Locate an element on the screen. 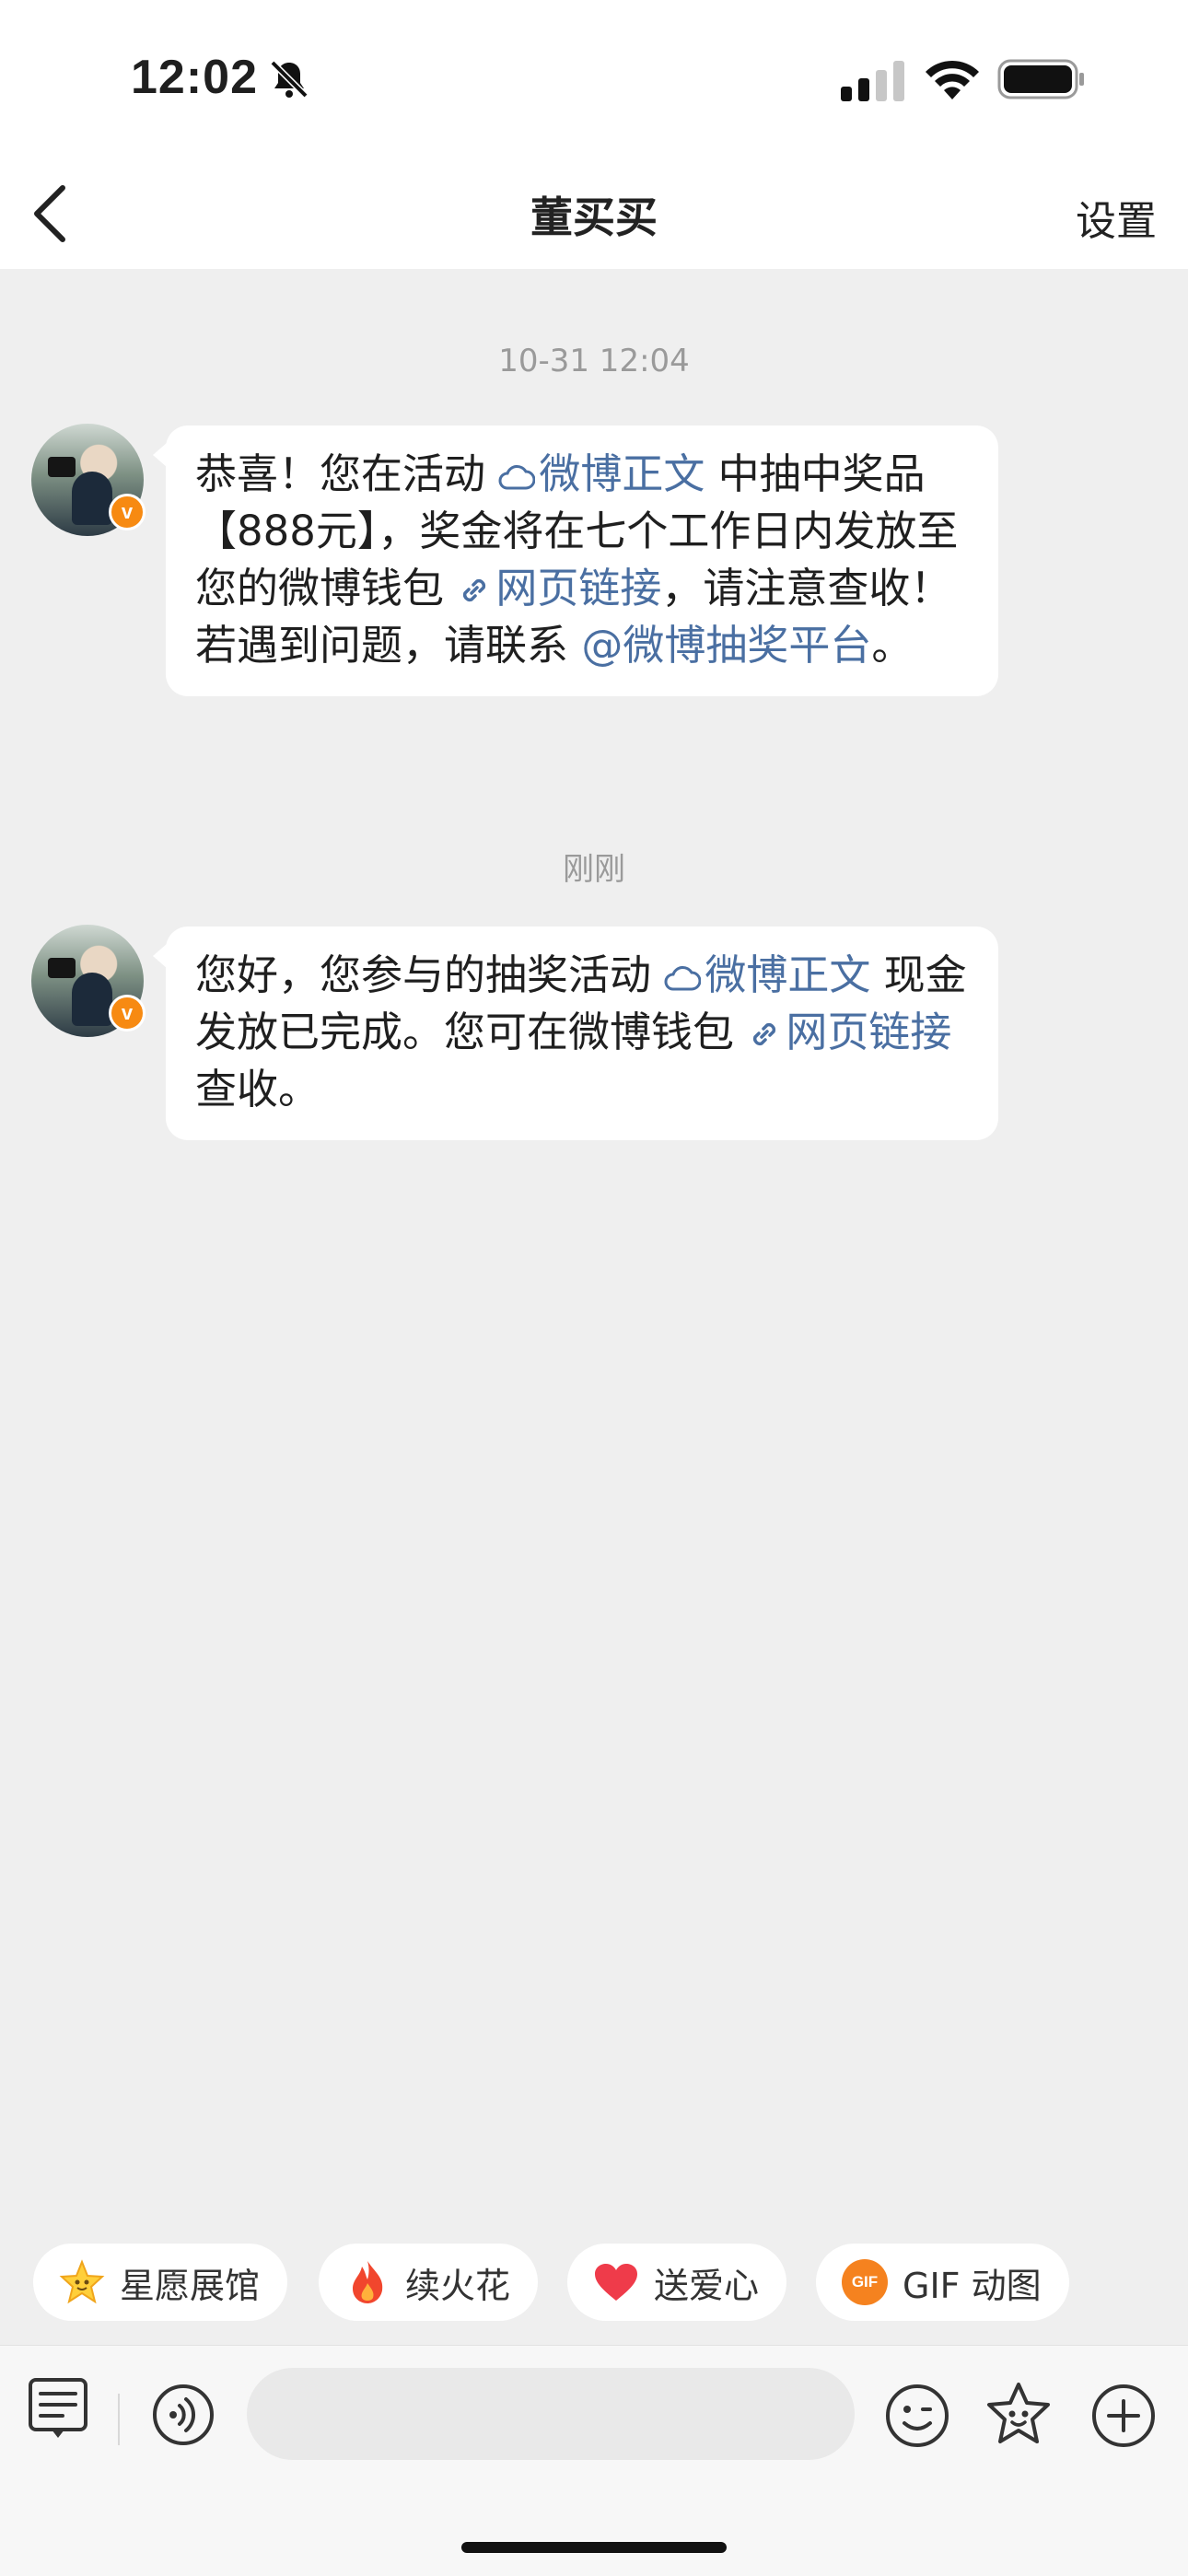  message-input is located at coordinates (551, 2414).